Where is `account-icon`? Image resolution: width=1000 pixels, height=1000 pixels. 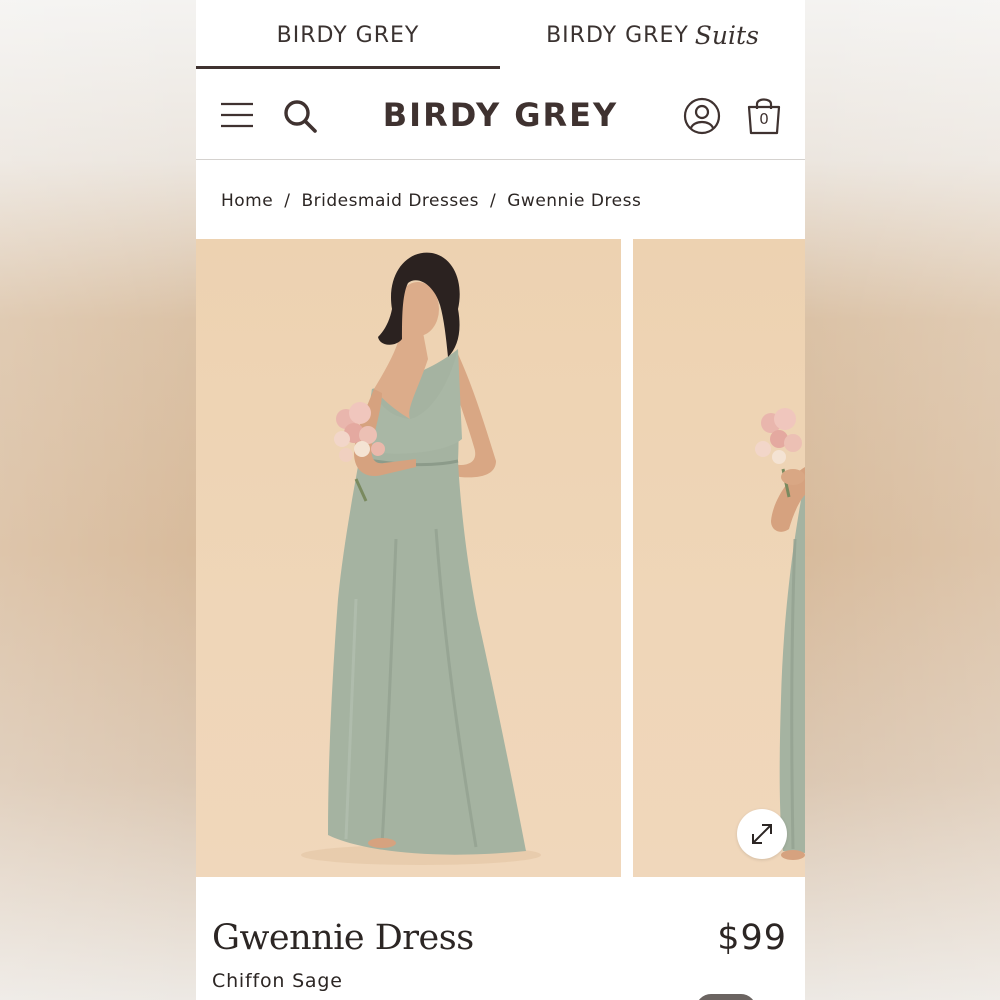
account-icon is located at coordinates (702, 116).